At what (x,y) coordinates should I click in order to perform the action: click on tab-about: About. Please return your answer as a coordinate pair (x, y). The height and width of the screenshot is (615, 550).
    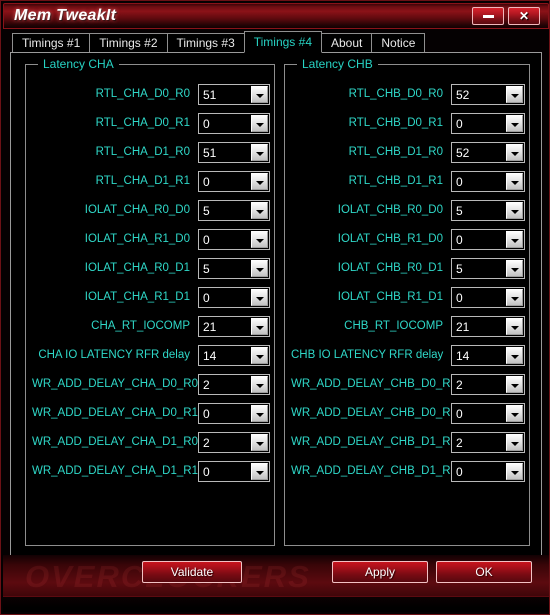
    Looking at the image, I should click on (347, 43).